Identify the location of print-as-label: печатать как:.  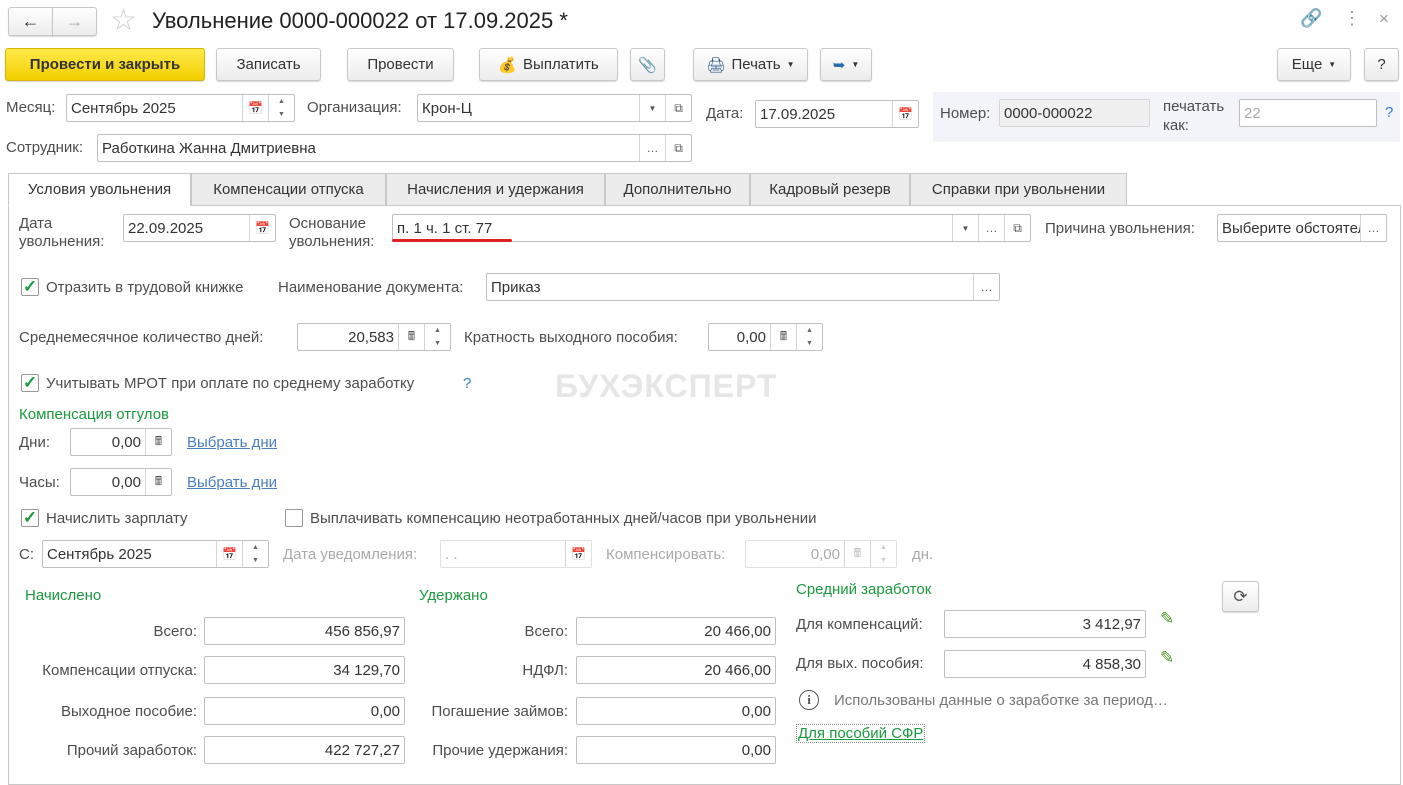
(1194, 116).